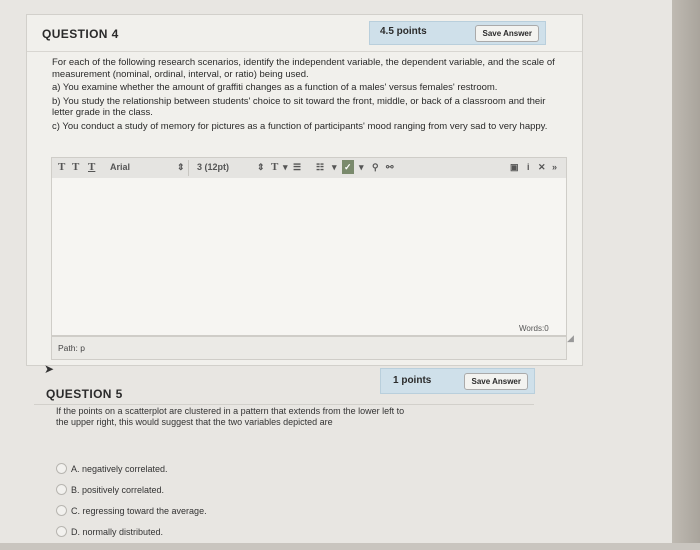  What do you see at coordinates (117, 531) in the screenshot?
I see `option-label: D. normally distributed.` at bounding box center [117, 531].